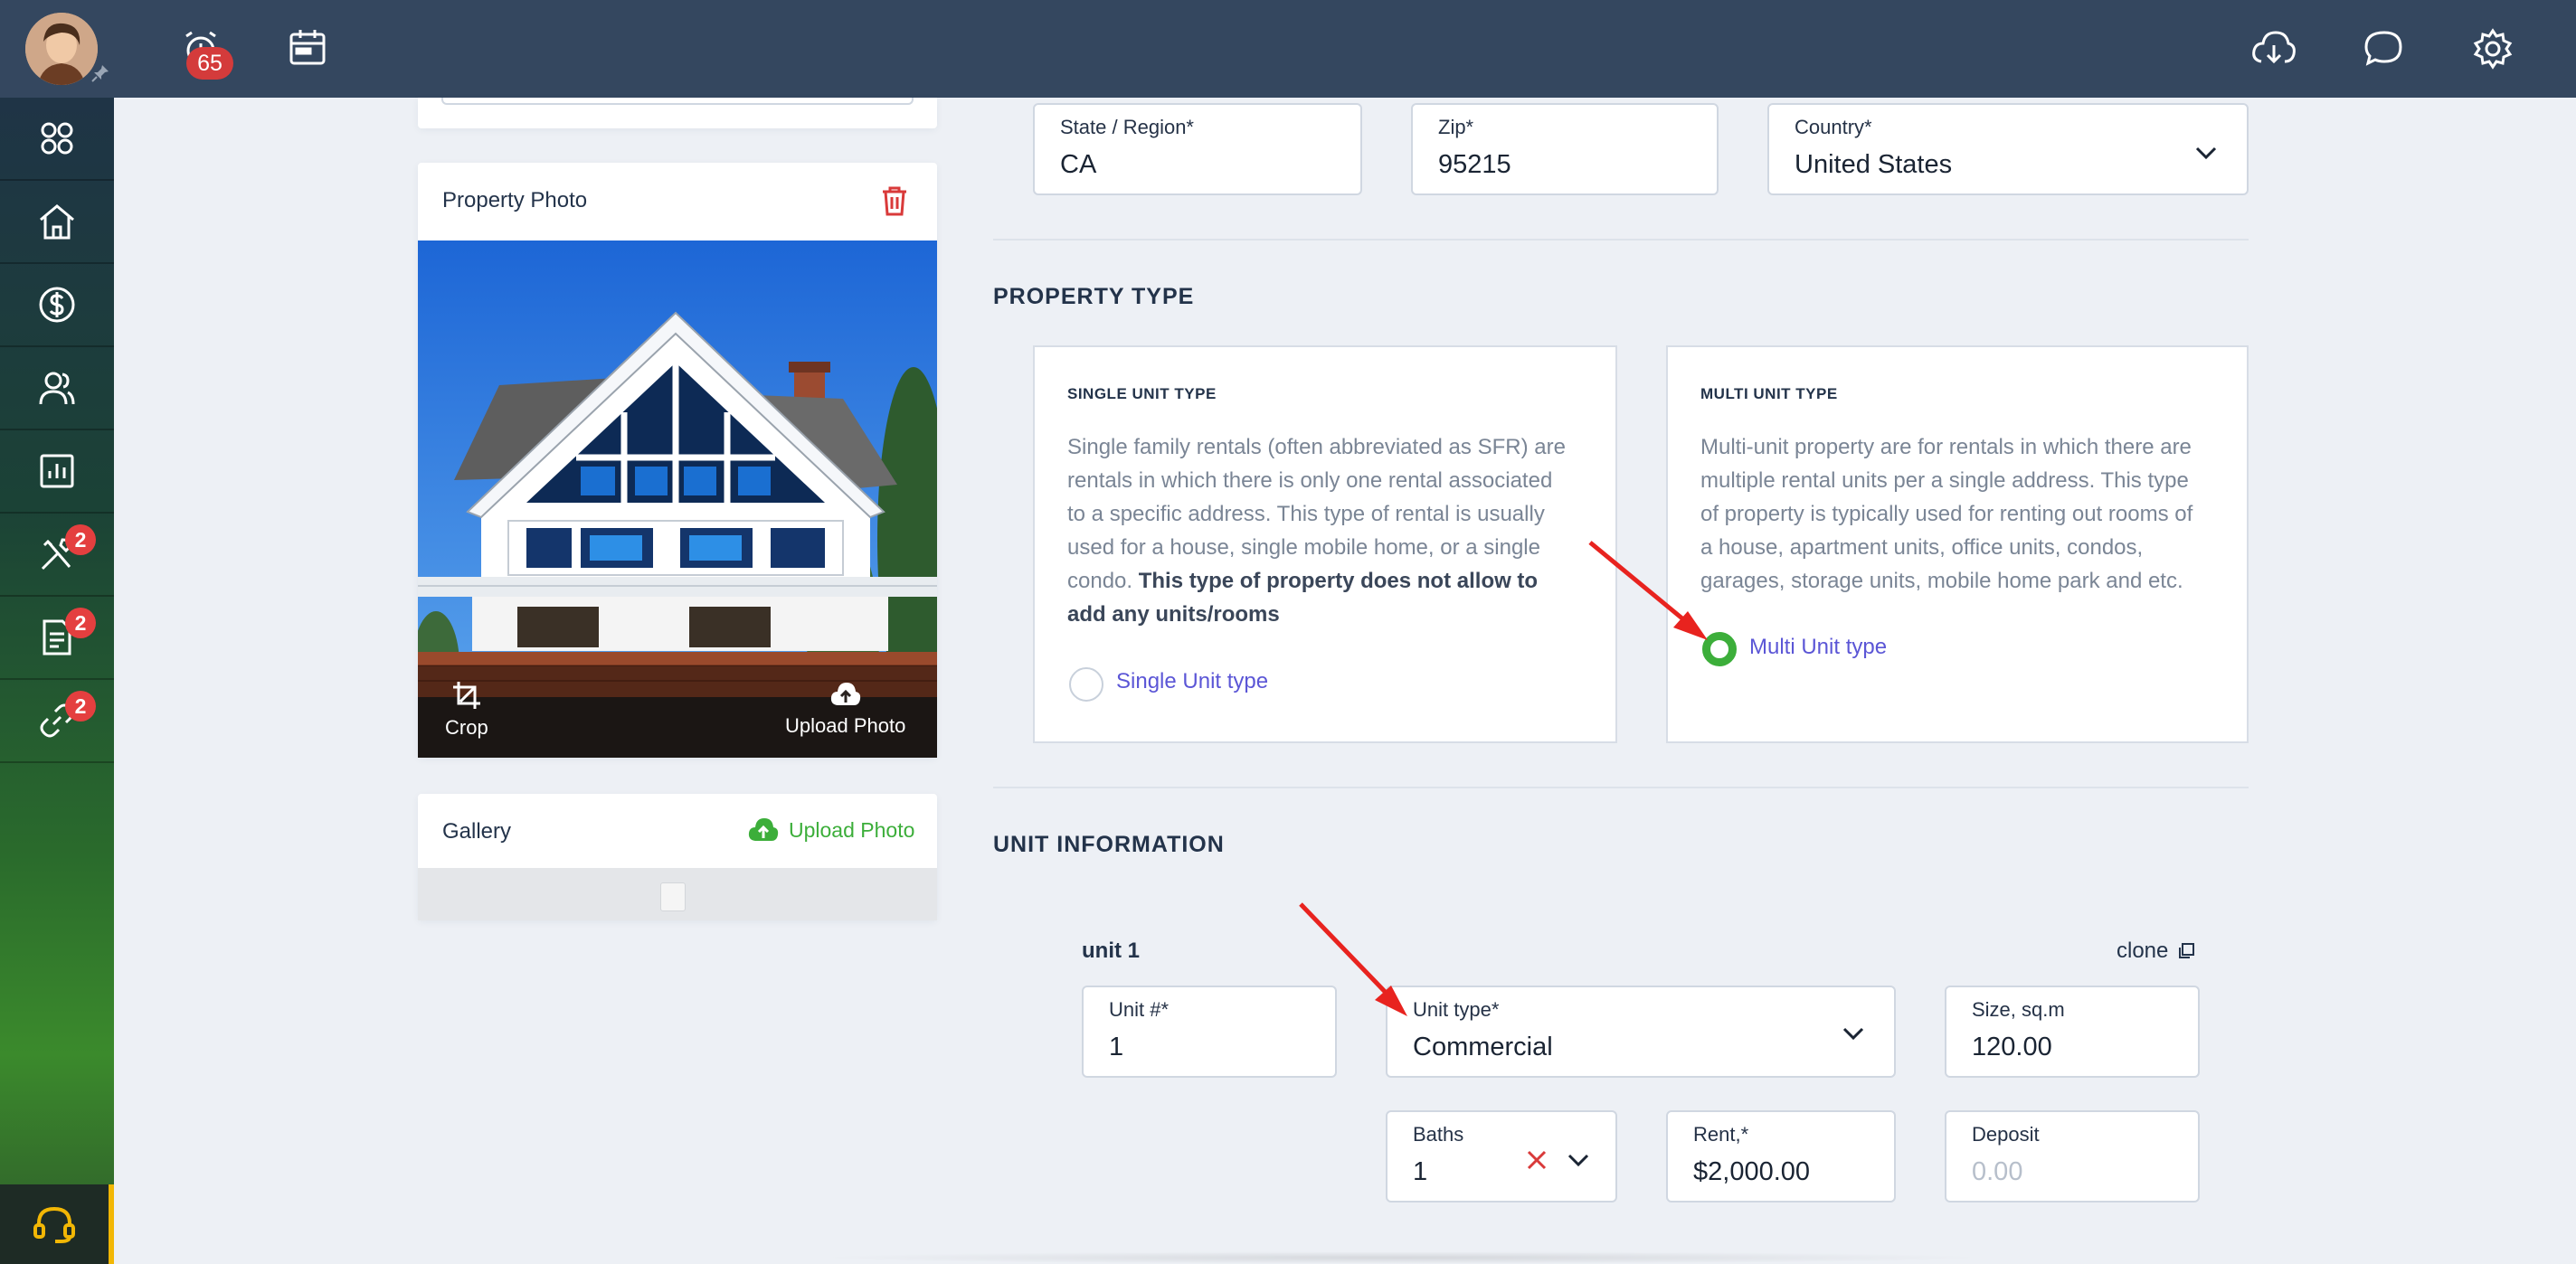 The image size is (2576, 1264). I want to click on size-label: Size, sq.m, so click(2019, 1009).